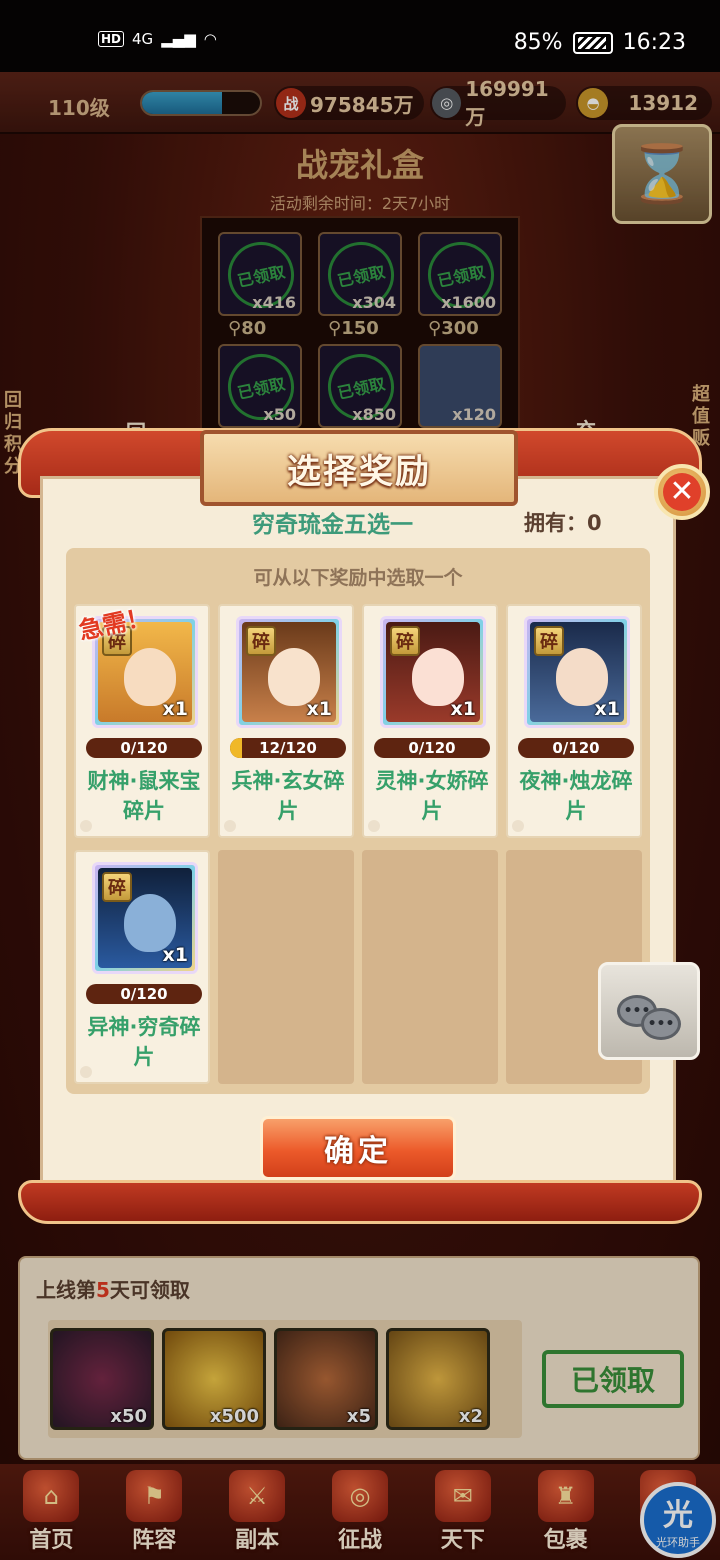 The image size is (720, 1560). Describe the element at coordinates (358, 578) in the screenshot. I see `selection-hint: 可从以下奖励中选取一个` at that location.